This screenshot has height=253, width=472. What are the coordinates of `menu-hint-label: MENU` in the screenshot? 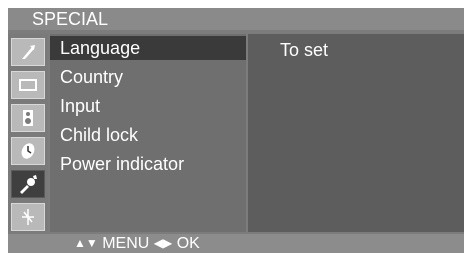 It's located at (126, 243).